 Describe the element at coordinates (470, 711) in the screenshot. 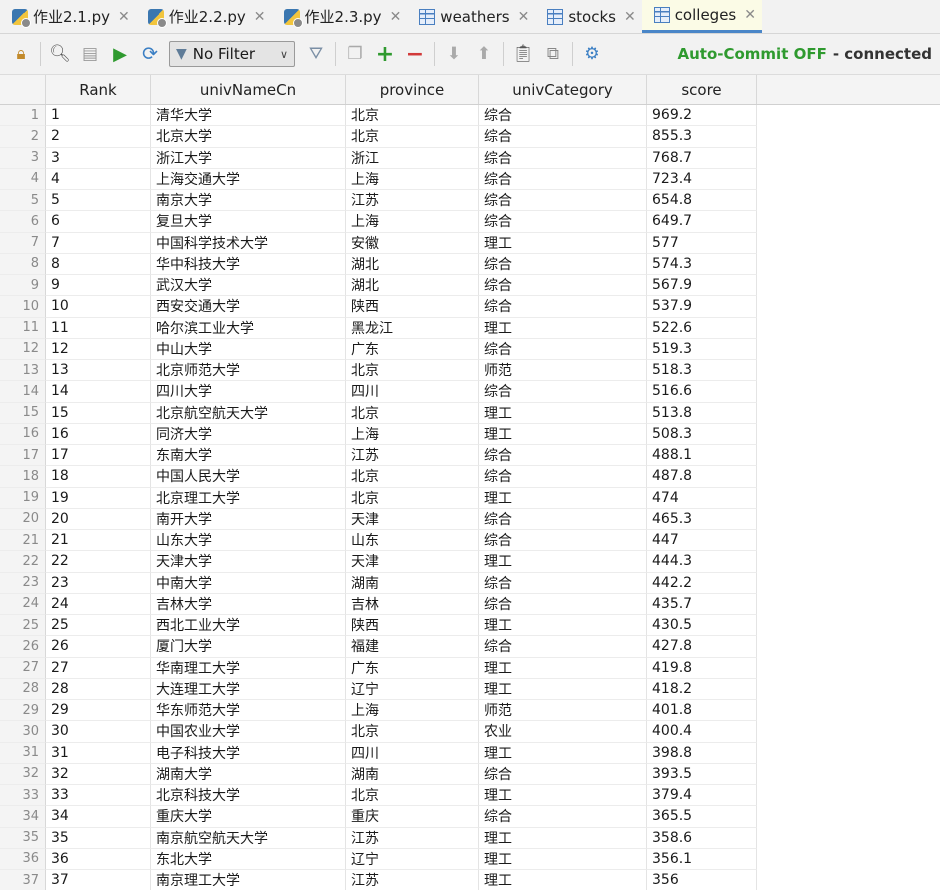

I see `table-row: 29 29 华东师范大学 上海 师范 401.8` at that location.